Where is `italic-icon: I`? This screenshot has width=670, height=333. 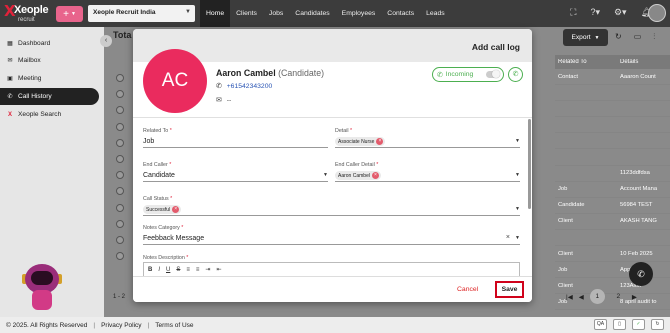 italic-icon: I is located at coordinates (159, 270).